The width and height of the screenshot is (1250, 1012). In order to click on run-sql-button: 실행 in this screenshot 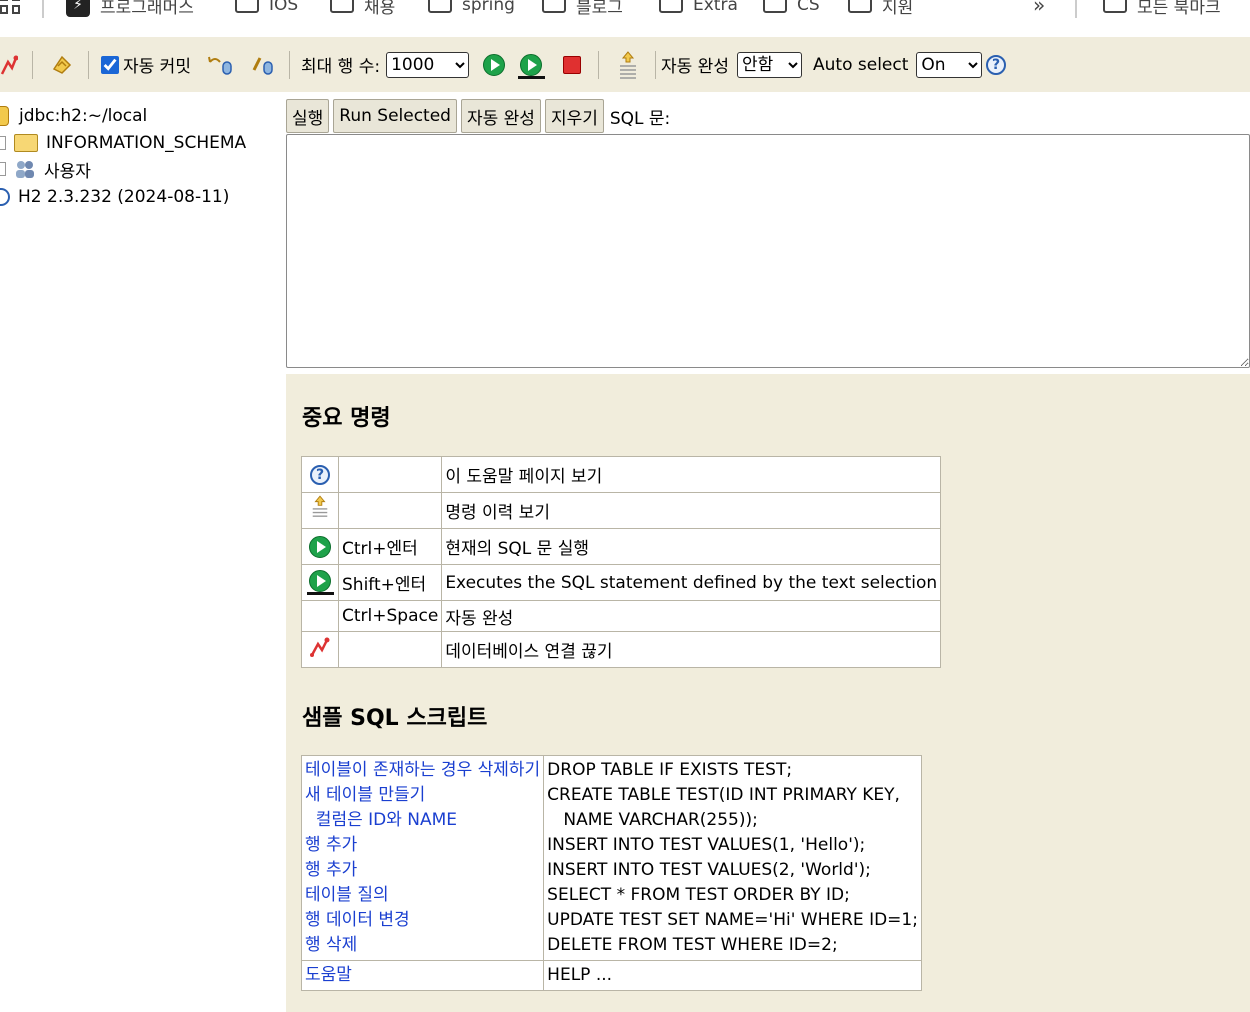, I will do `click(308, 116)`.